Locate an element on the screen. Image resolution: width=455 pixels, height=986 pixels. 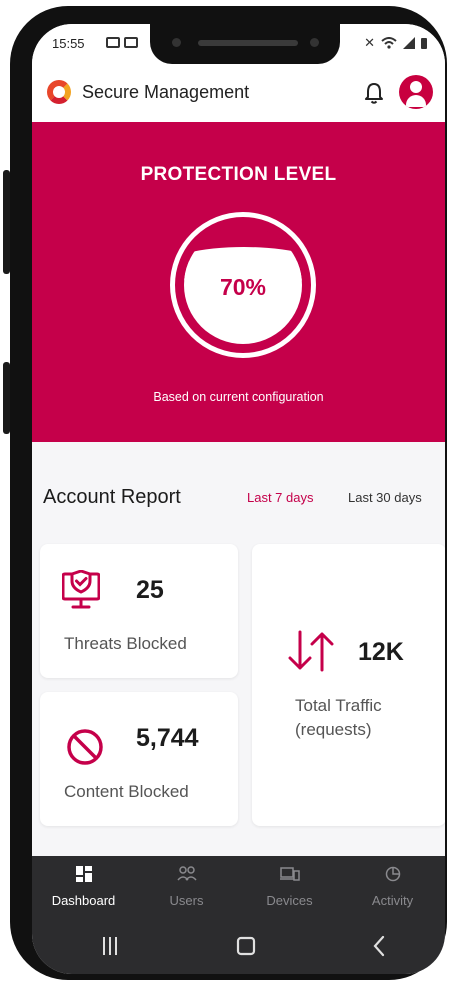
recent-apps-icon is located at coordinates (110, 946).